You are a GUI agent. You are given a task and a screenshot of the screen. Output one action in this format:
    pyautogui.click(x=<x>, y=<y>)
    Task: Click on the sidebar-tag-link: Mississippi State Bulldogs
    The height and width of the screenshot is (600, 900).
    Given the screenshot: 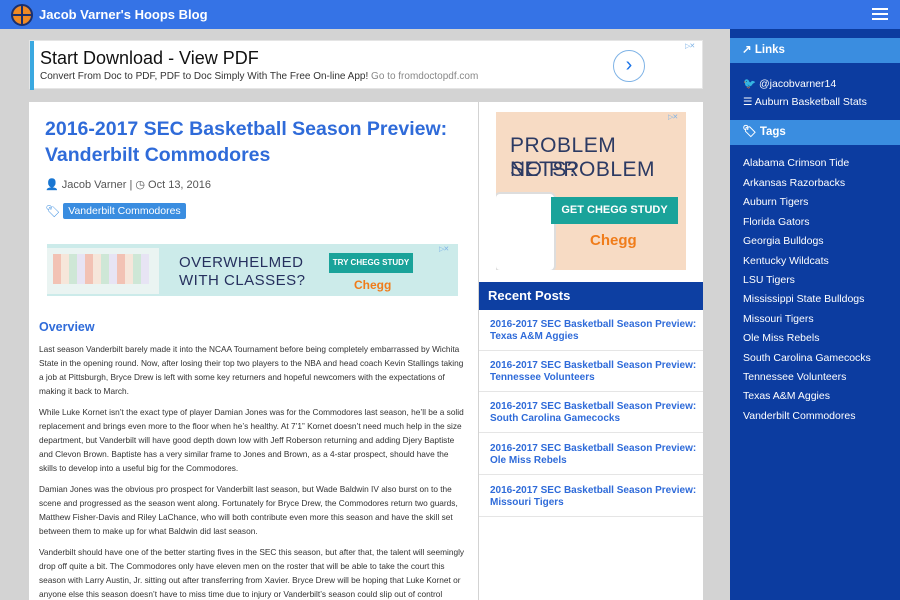 What is the action you would take?
    pyautogui.click(x=803, y=299)
    